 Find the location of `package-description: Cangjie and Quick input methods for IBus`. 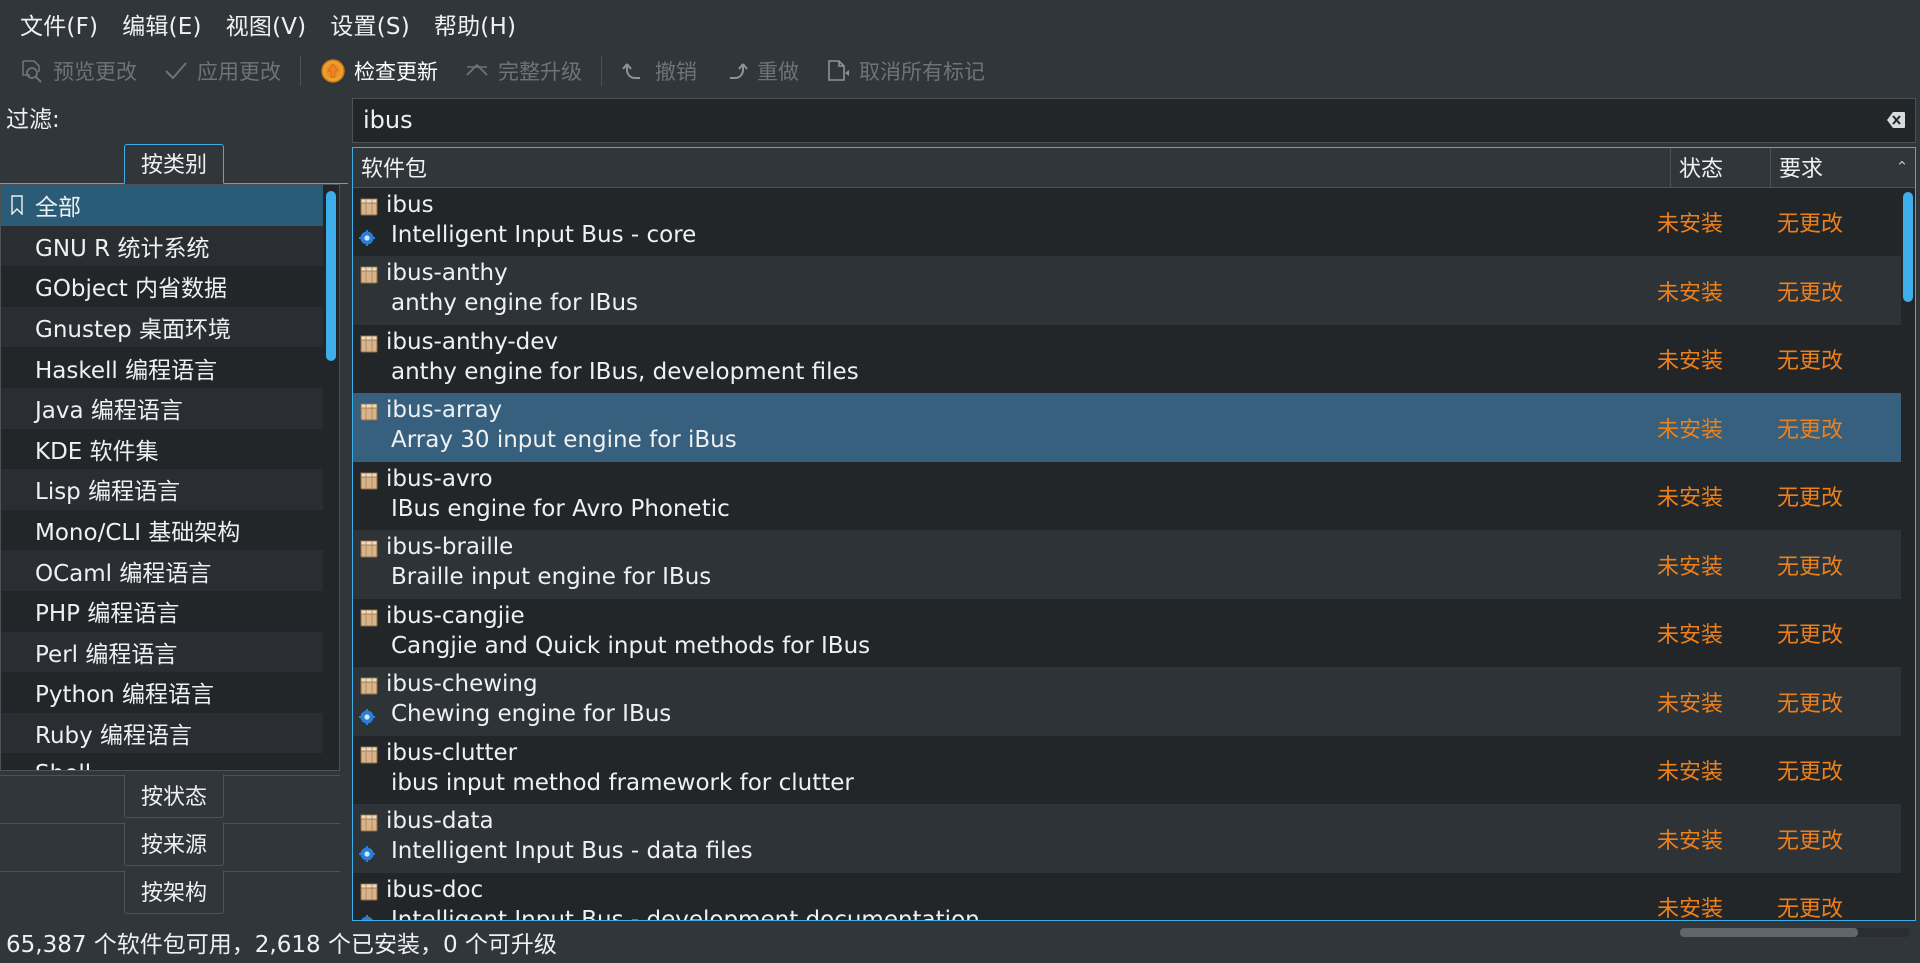

package-description: Cangjie and Quick input methods for IBus is located at coordinates (631, 645).